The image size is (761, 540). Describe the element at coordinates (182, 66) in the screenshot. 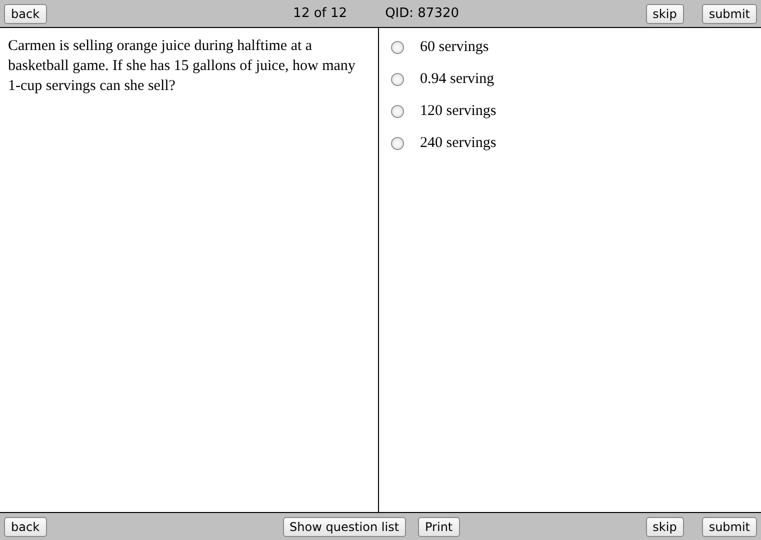

I see `question-text: Carmen is selling orange juice during halftime at a basketball game. If she has 15 gallons of juice, how many 1-cup servings can she sell?` at that location.